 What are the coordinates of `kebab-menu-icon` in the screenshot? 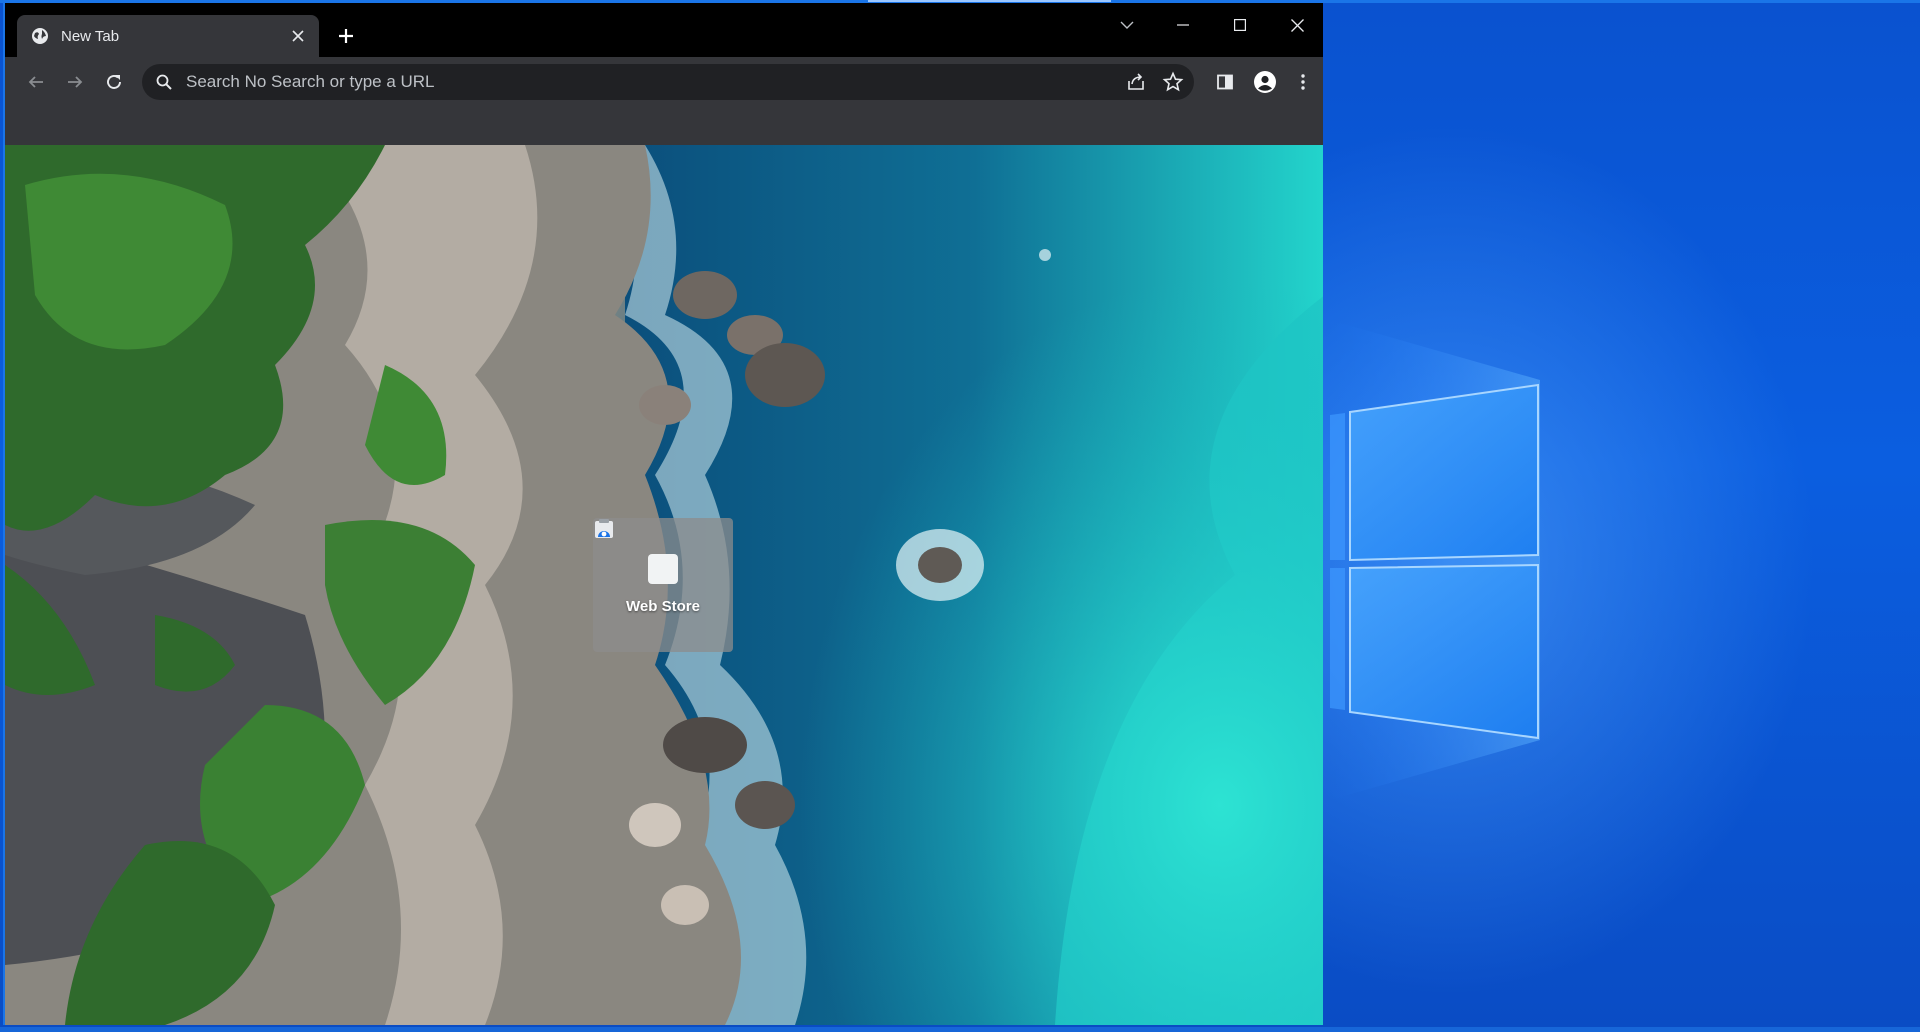 It's located at (1303, 82).